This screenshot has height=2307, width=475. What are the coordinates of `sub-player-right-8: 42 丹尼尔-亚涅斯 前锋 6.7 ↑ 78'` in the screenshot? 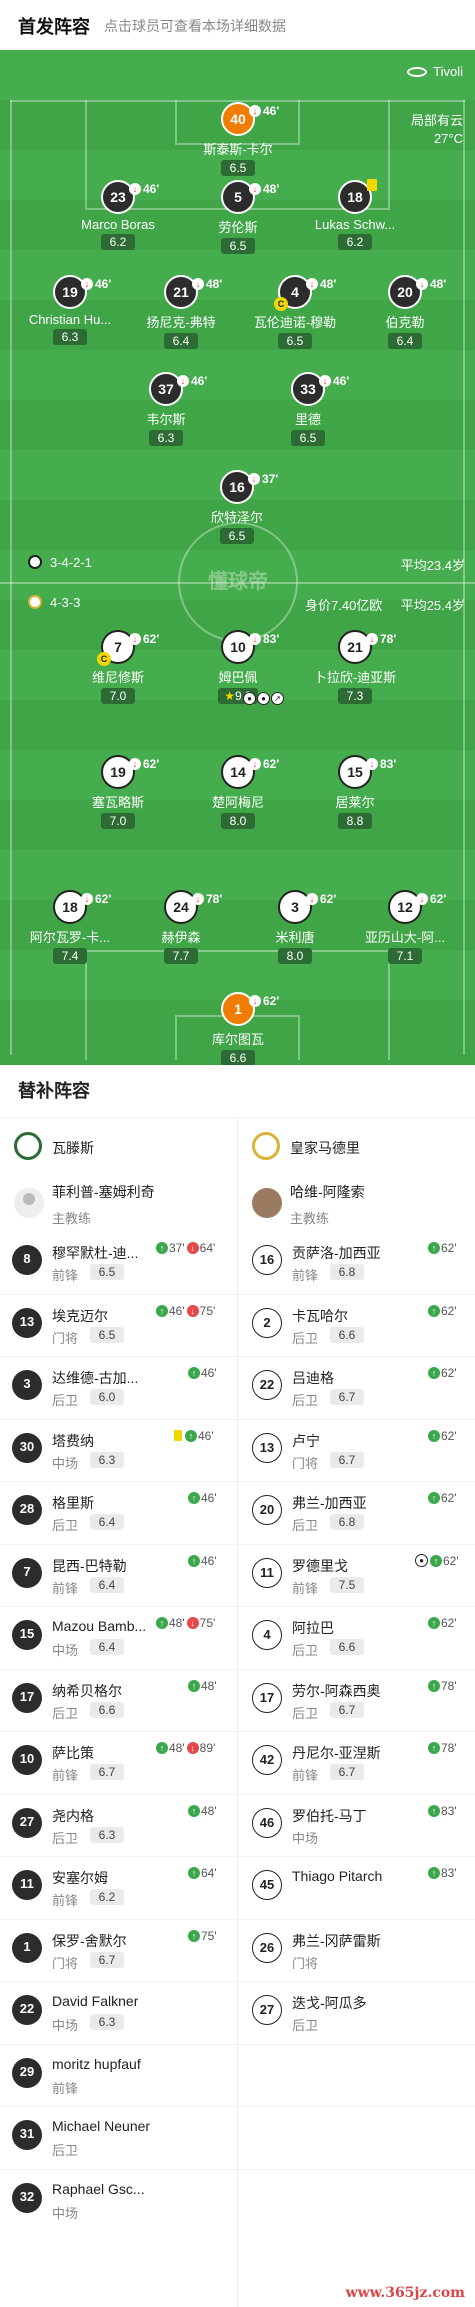 It's located at (355, 1762).